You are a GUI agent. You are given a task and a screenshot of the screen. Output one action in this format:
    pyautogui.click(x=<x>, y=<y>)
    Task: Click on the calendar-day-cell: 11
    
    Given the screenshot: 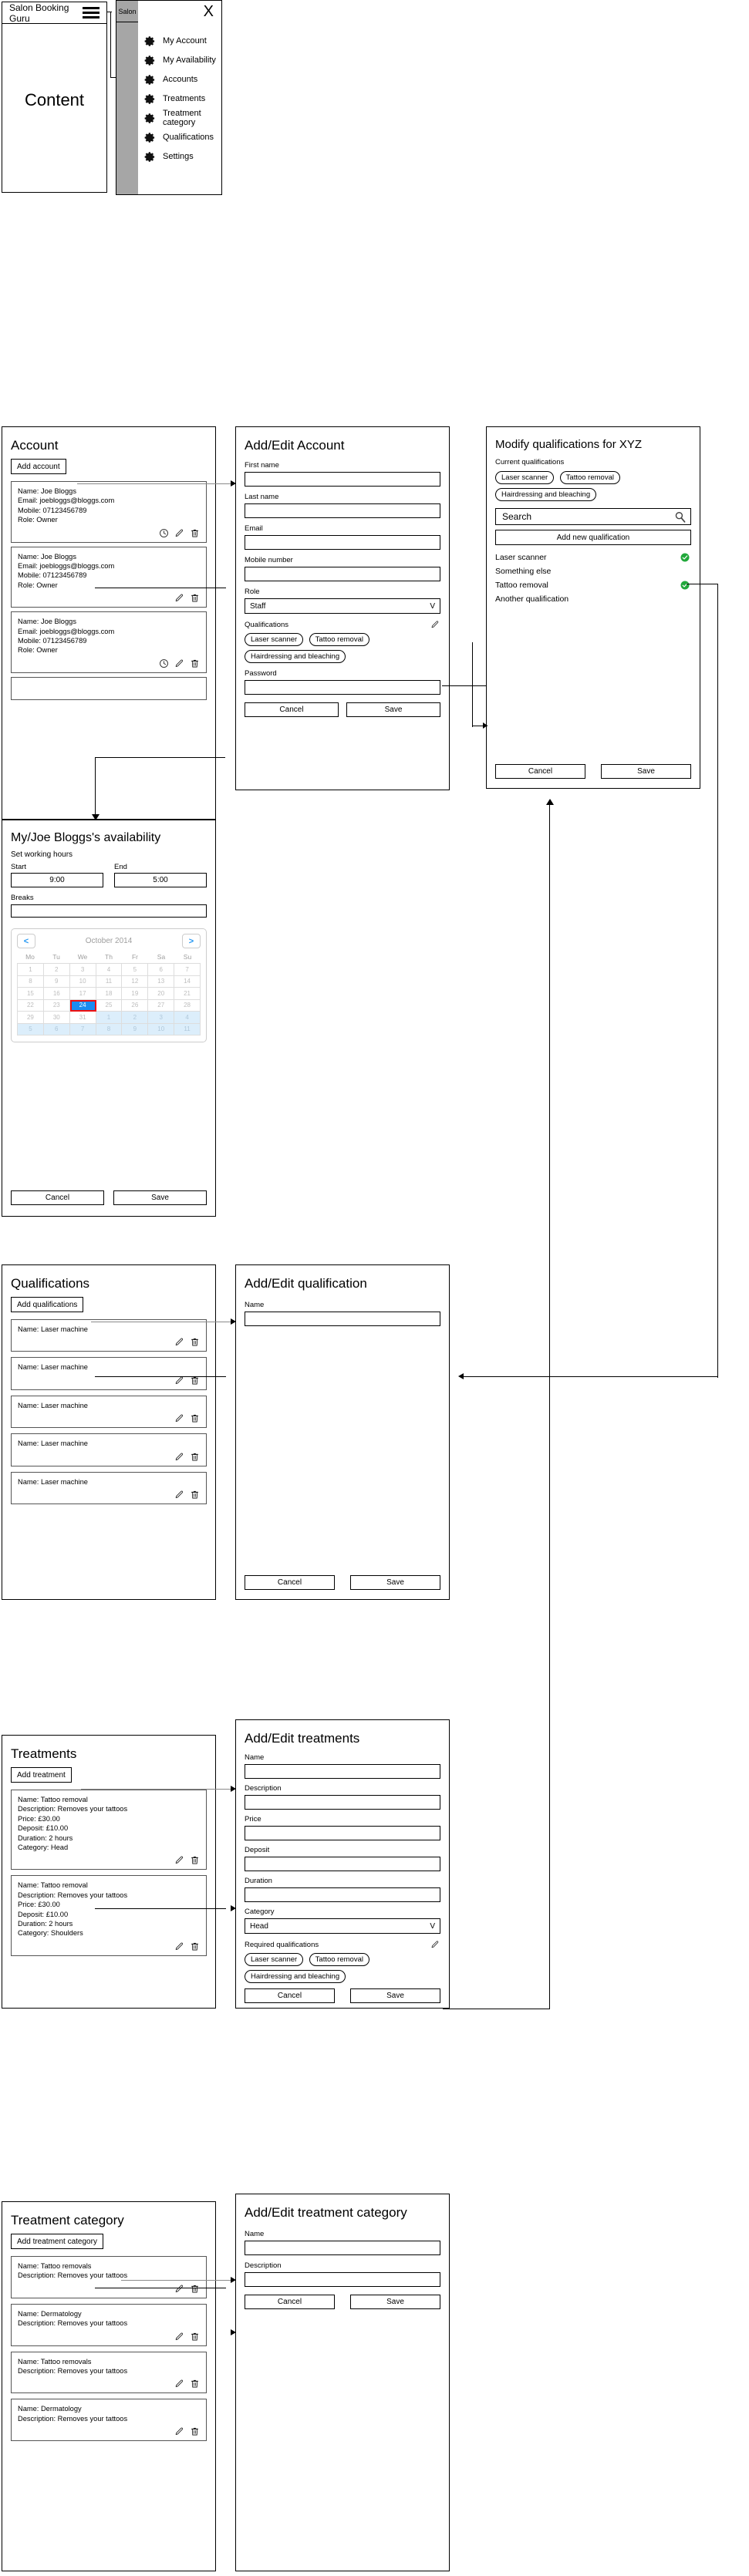 What is the action you would take?
    pyautogui.click(x=187, y=1029)
    